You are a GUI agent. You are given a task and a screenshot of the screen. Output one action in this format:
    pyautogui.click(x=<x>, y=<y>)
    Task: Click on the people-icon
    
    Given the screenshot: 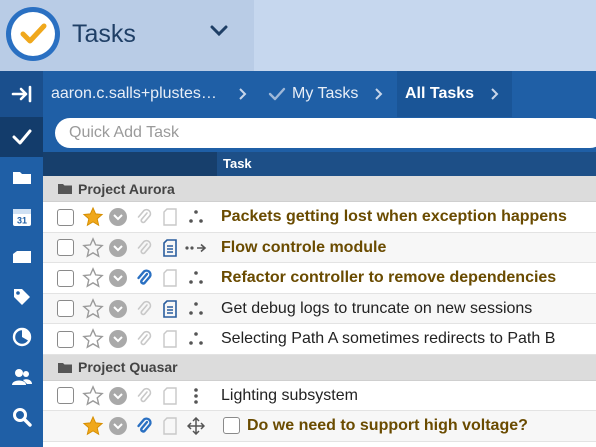 What is the action you would take?
    pyautogui.click(x=21, y=377)
    